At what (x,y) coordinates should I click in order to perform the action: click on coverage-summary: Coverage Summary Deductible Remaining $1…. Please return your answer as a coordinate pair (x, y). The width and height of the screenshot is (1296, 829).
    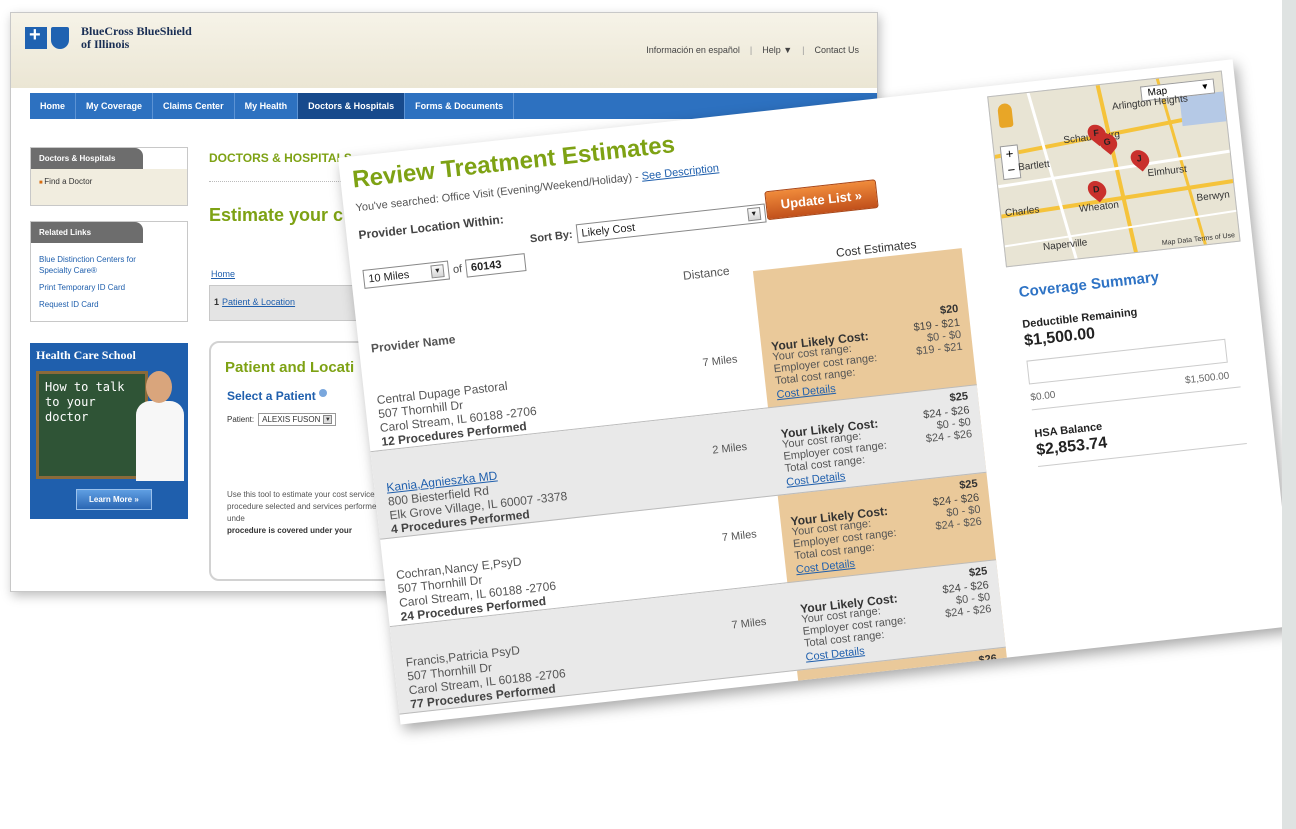
    Looking at the image, I should click on (1140, 363).